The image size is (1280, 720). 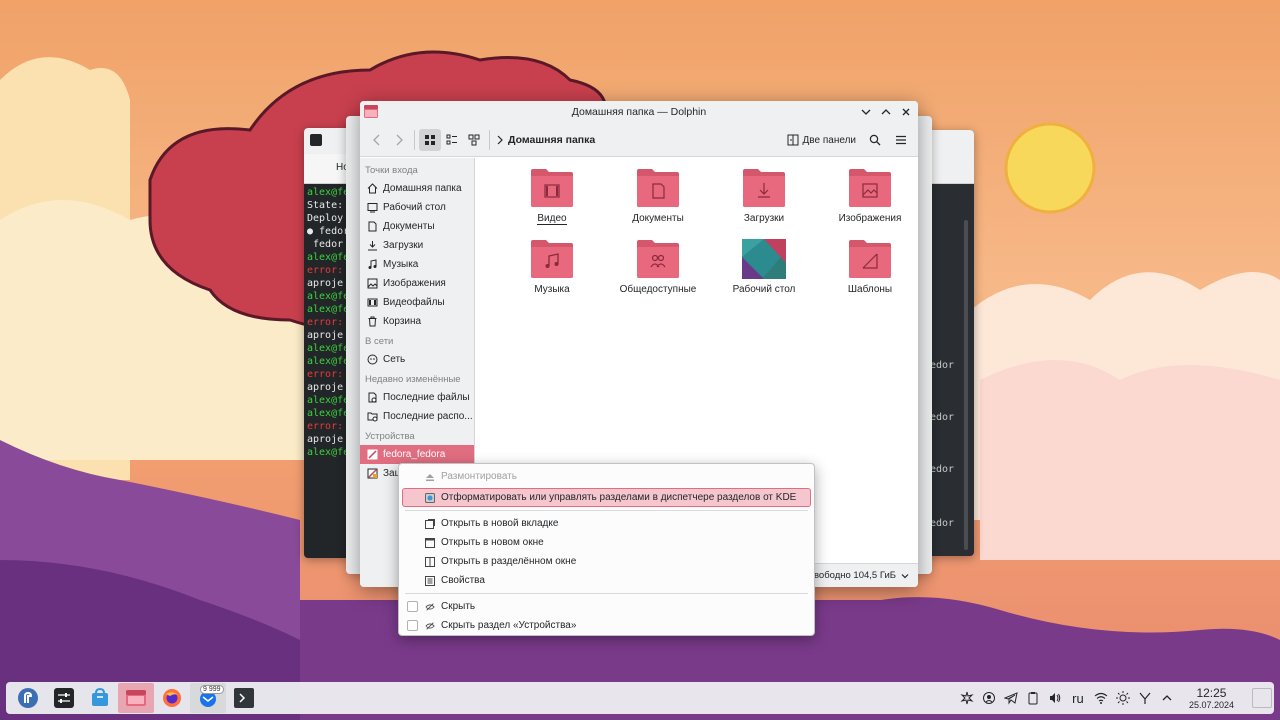 I want to click on discover-taskbar-button, so click(x=100, y=698).